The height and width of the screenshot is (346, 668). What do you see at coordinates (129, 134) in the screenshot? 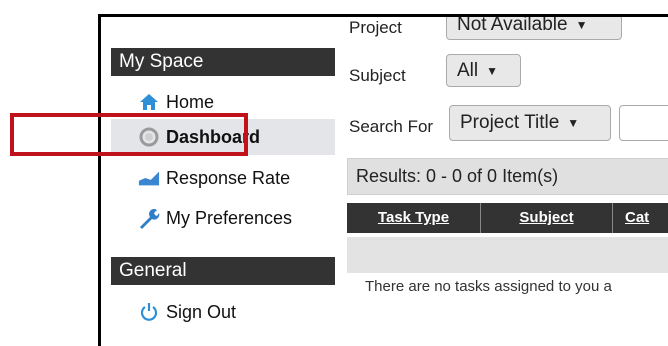
I see `highlight-box` at bounding box center [129, 134].